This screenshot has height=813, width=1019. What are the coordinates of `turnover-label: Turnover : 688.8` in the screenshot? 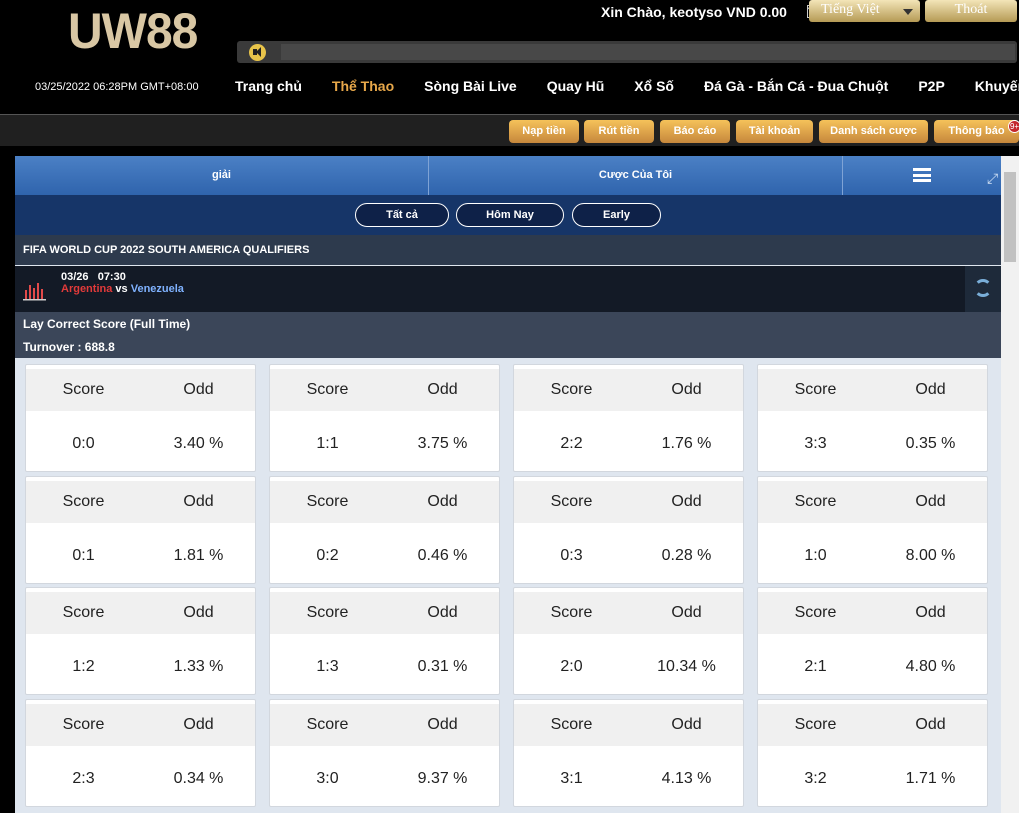 It's located at (69, 347).